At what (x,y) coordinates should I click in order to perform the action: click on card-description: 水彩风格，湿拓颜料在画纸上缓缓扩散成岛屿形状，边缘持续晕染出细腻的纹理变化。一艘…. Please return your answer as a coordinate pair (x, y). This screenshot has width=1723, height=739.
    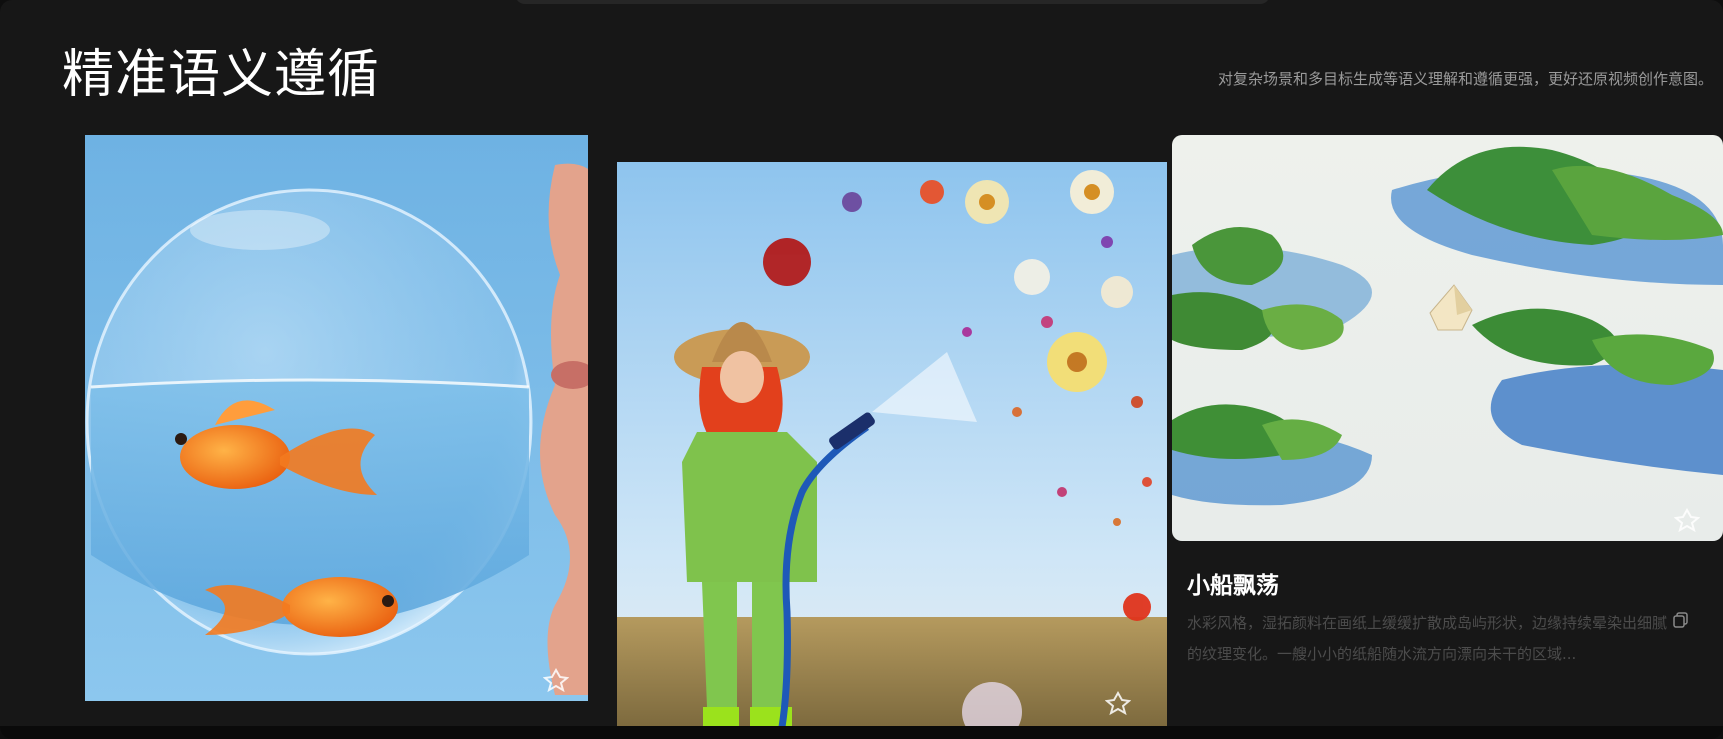
    Looking at the image, I should click on (1427, 638).